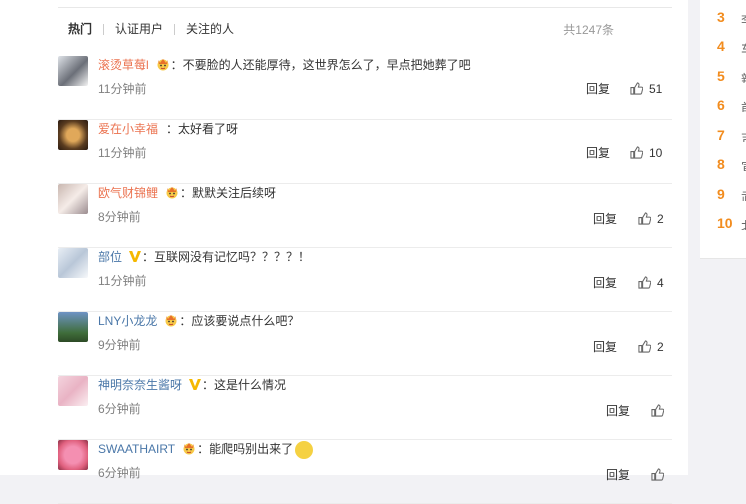  Describe the element at coordinates (127, 321) in the screenshot. I see `username-link: LNY小龙龙` at that location.